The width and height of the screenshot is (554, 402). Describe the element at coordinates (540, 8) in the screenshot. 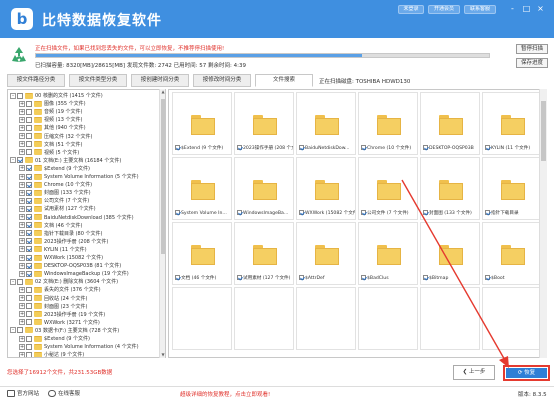

I see `close-icon: ×` at that location.